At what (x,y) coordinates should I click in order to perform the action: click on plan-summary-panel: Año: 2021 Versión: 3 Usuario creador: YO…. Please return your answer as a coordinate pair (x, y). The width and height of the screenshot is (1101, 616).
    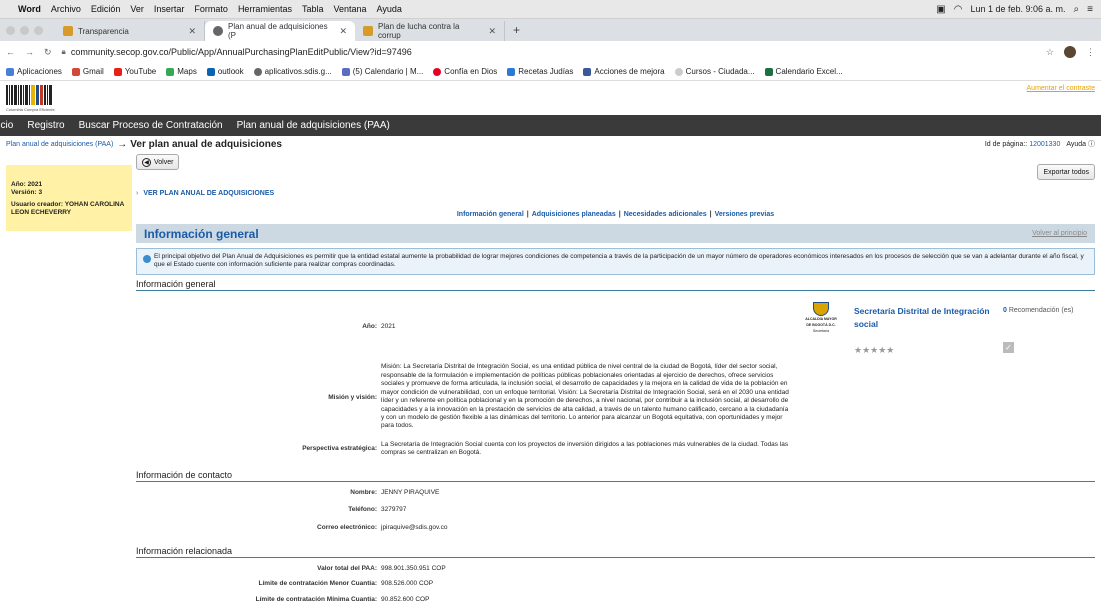
    Looking at the image, I should click on (69, 198).